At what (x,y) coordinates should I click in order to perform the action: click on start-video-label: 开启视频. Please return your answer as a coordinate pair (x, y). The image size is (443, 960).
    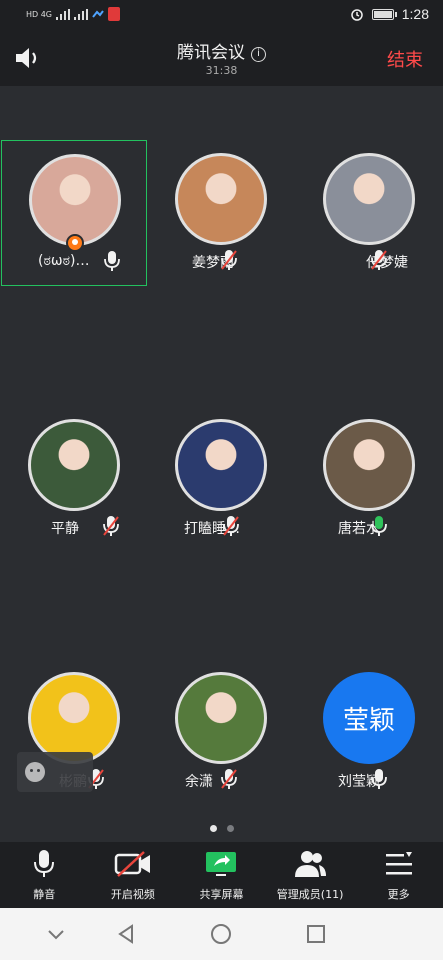
    Looking at the image, I should click on (132, 894).